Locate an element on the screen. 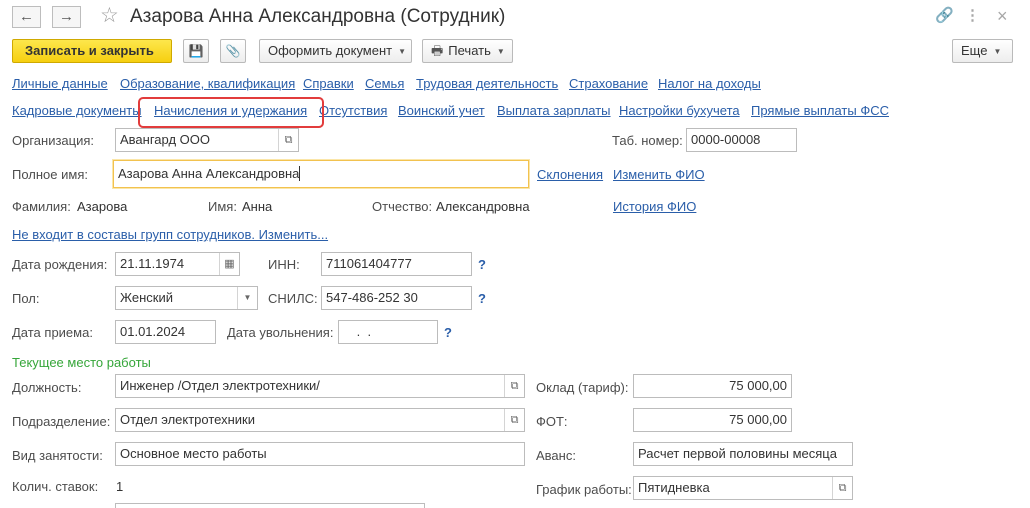 This screenshot has height=508, width=1030. nav-link-fss-payments: Прямые выплаты ФСС is located at coordinates (820, 111).